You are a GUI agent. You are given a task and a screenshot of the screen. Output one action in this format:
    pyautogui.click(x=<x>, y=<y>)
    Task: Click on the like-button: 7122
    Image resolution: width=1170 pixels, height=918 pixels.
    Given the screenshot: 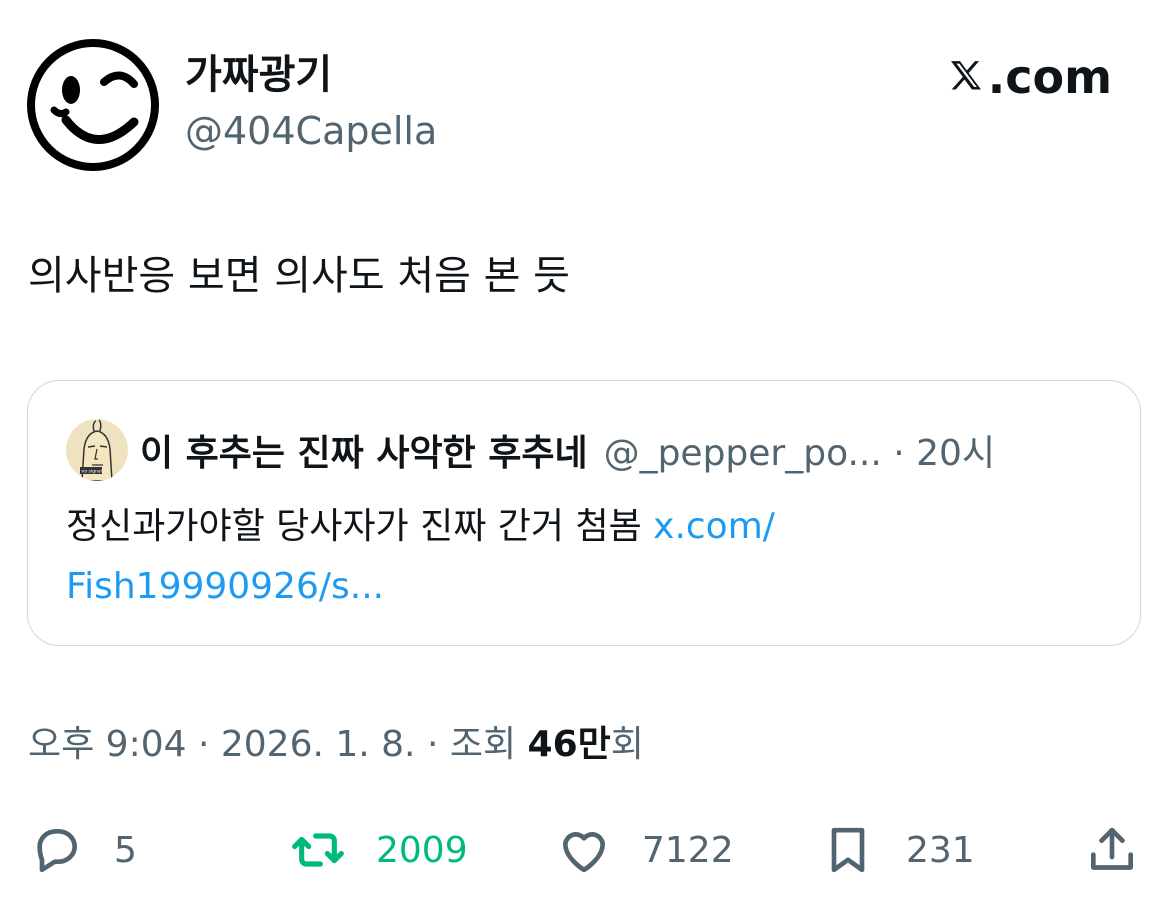 What is the action you would take?
    pyautogui.click(x=645, y=850)
    